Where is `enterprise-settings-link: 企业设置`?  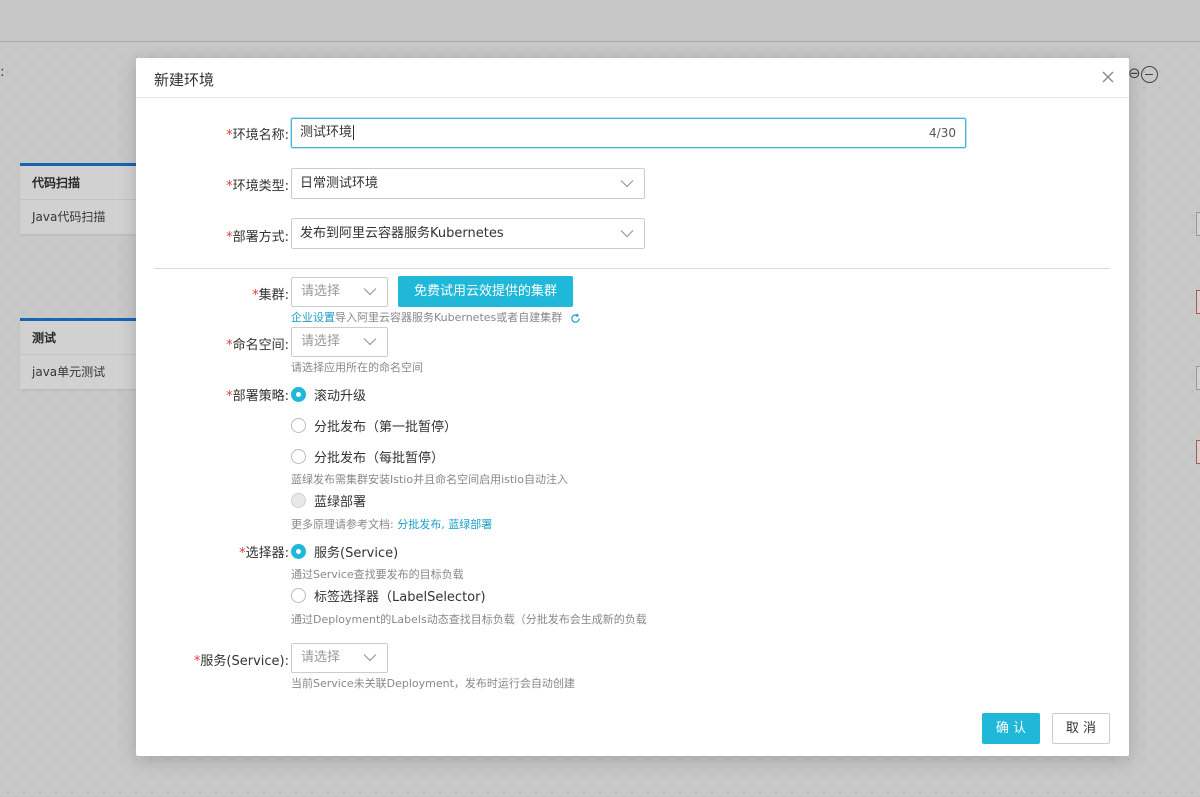
enterprise-settings-link: 企业设置 is located at coordinates (313, 317).